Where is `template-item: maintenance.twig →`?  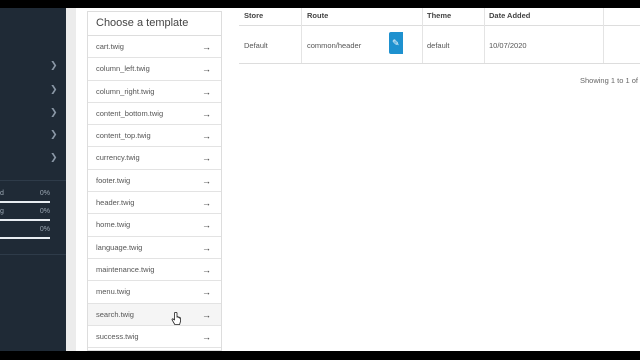 template-item: maintenance.twig → is located at coordinates (154, 270).